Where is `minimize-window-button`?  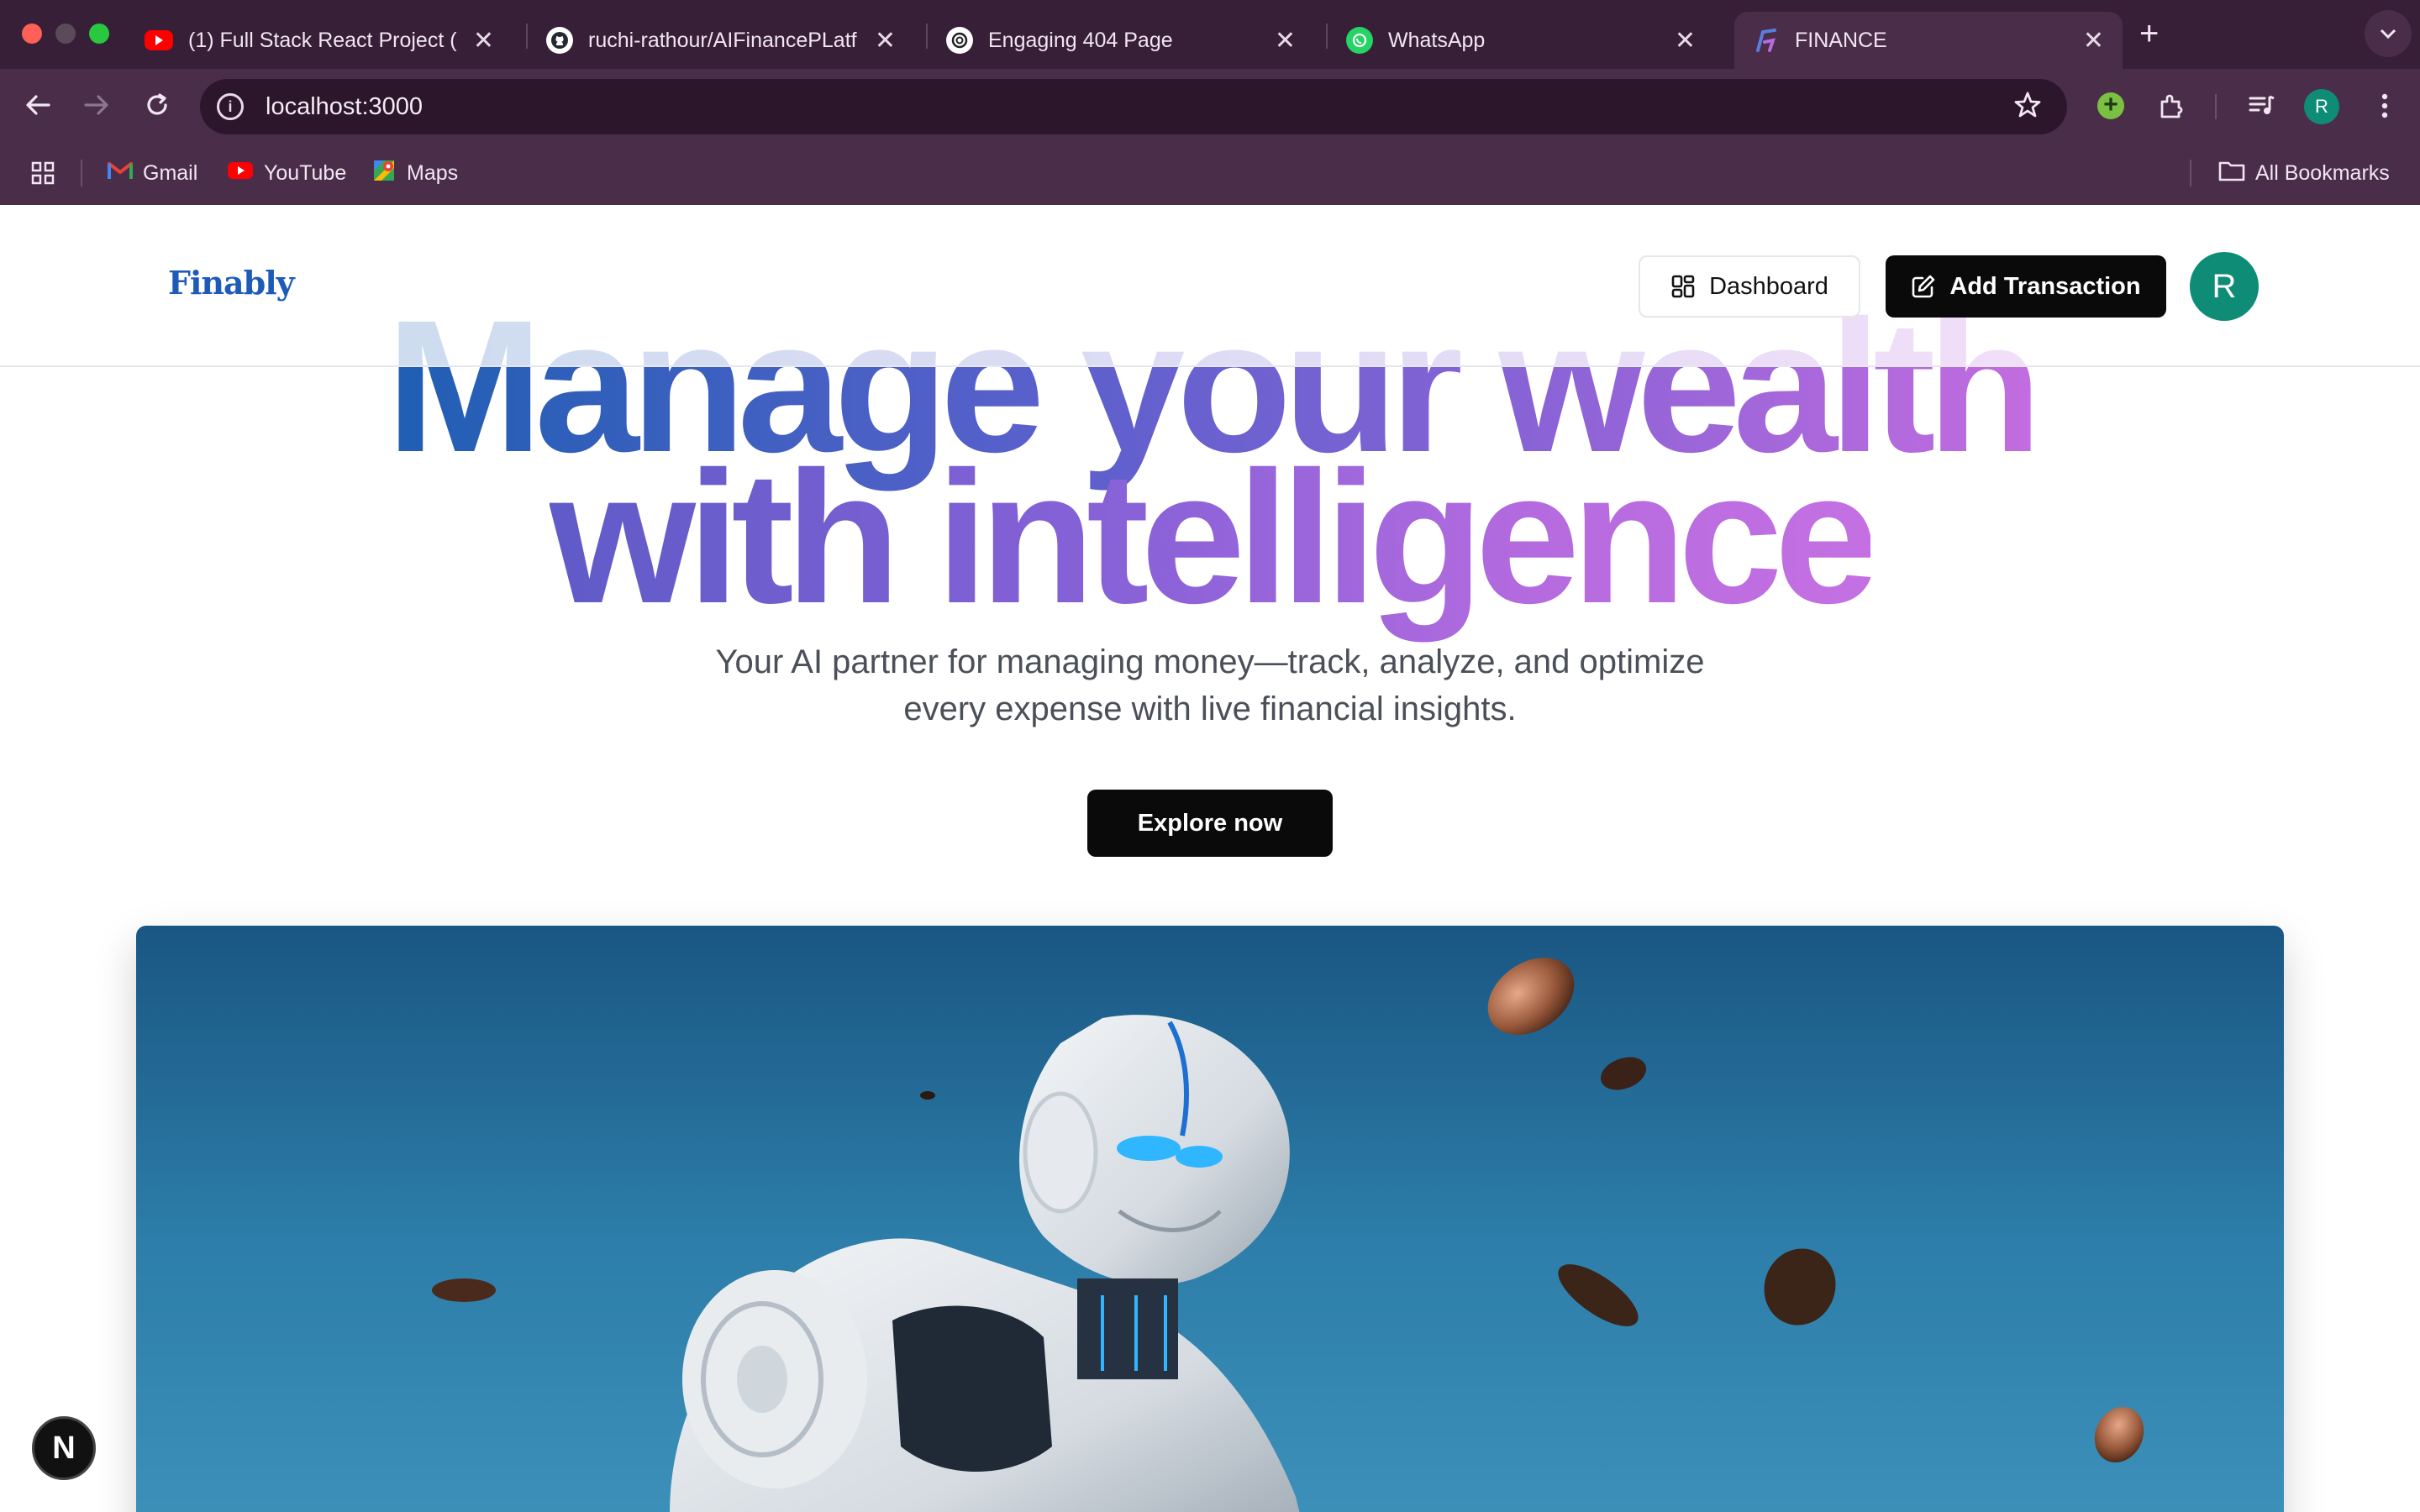
minimize-window-button is located at coordinates (65, 34).